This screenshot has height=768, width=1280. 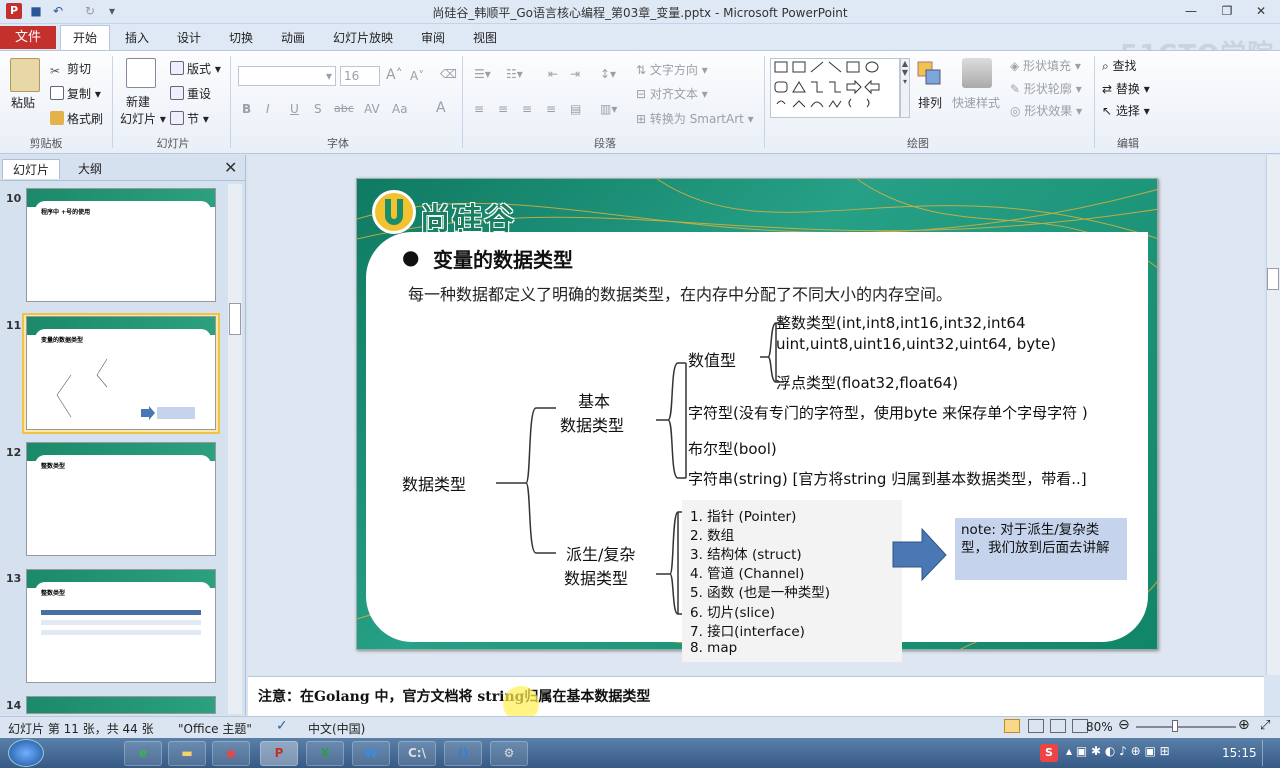 What do you see at coordinates (479, 109) in the screenshot?
I see `align-left-icon: ≡` at bounding box center [479, 109].